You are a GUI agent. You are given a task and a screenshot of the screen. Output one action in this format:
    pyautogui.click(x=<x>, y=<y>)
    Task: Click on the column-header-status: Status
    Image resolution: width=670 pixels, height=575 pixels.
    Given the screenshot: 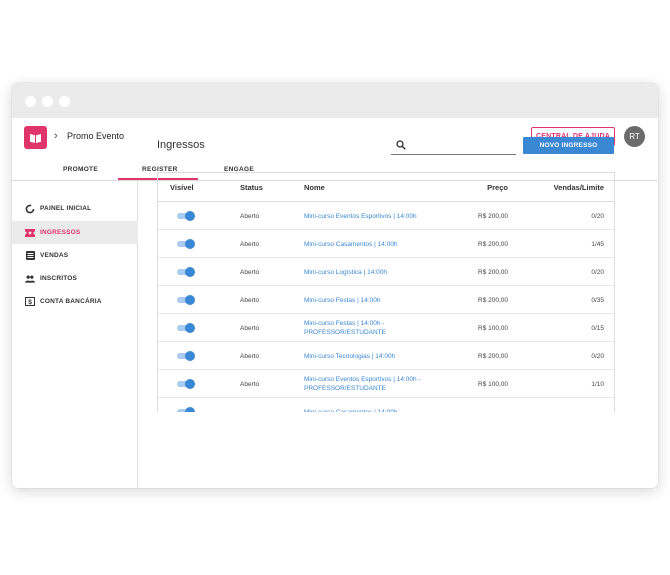 What is the action you would take?
    pyautogui.click(x=251, y=187)
    